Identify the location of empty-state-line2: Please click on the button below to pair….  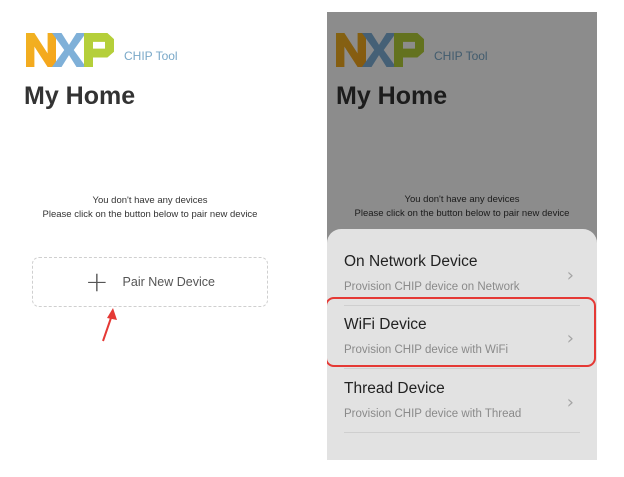
(150, 214).